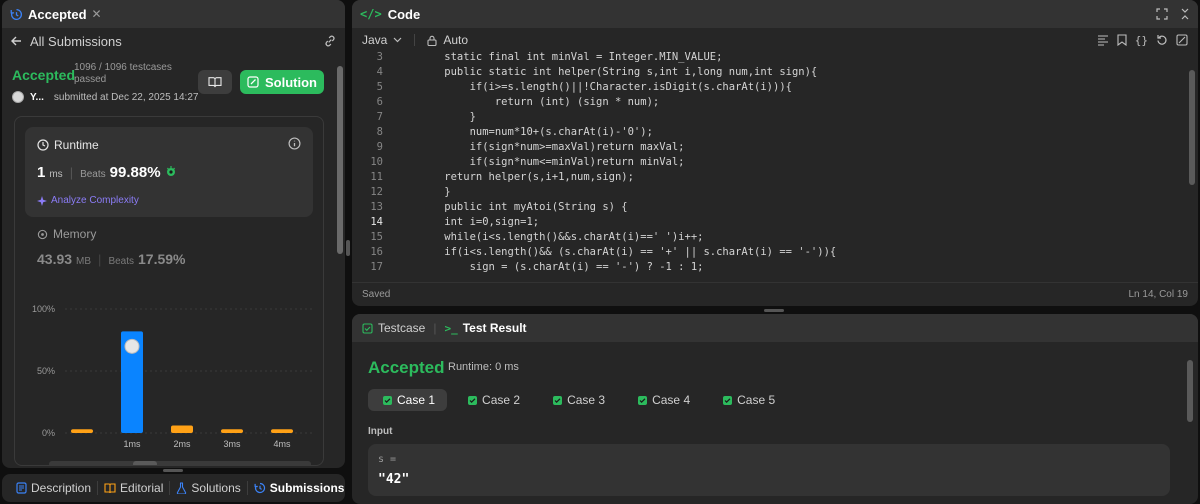 The height and width of the screenshot is (504, 1200). What do you see at coordinates (1190, 423) in the screenshot?
I see `result-scrollbar` at bounding box center [1190, 423].